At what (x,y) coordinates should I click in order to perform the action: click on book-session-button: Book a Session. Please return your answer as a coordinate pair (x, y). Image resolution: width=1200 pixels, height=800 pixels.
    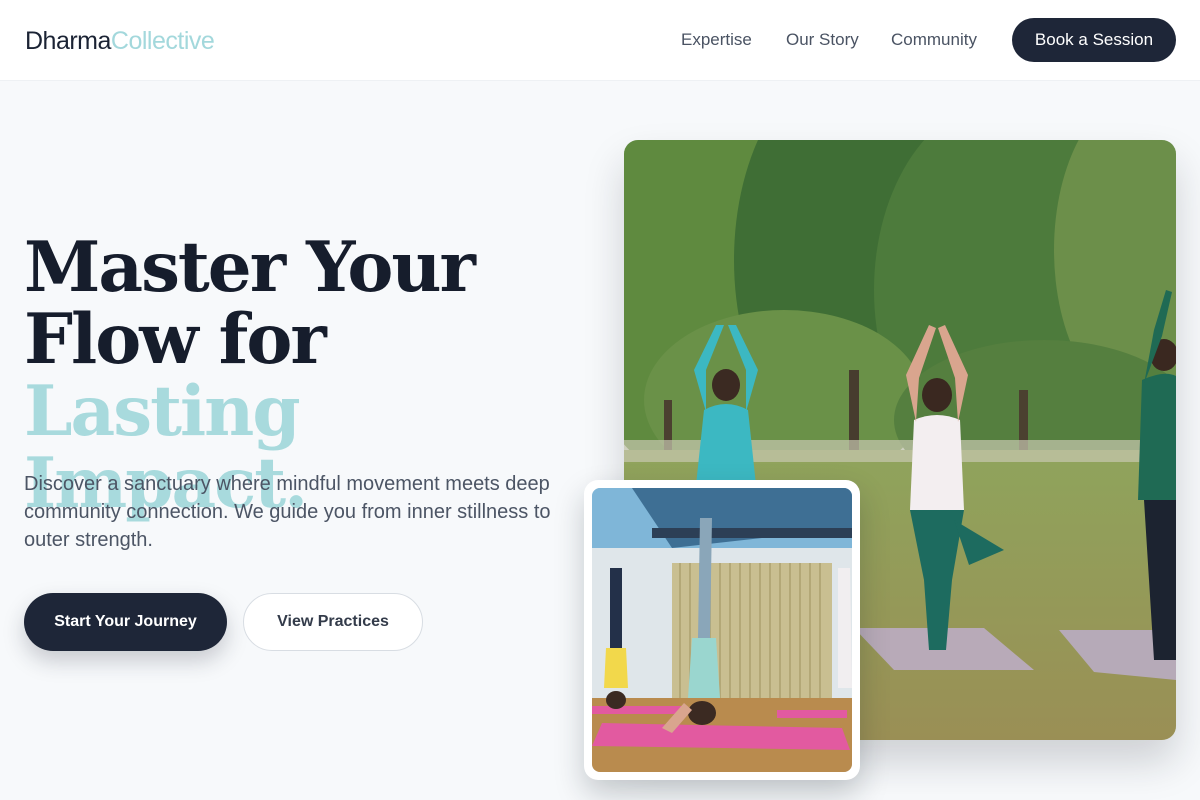
    Looking at the image, I should click on (1094, 40).